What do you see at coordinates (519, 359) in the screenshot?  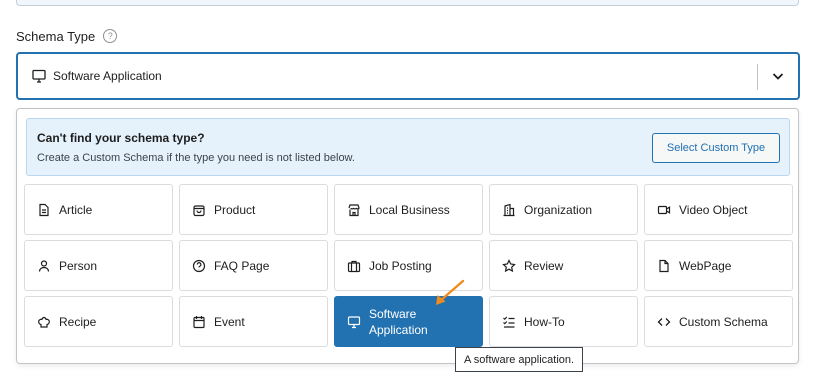 I see `tooltip: A software application.` at bounding box center [519, 359].